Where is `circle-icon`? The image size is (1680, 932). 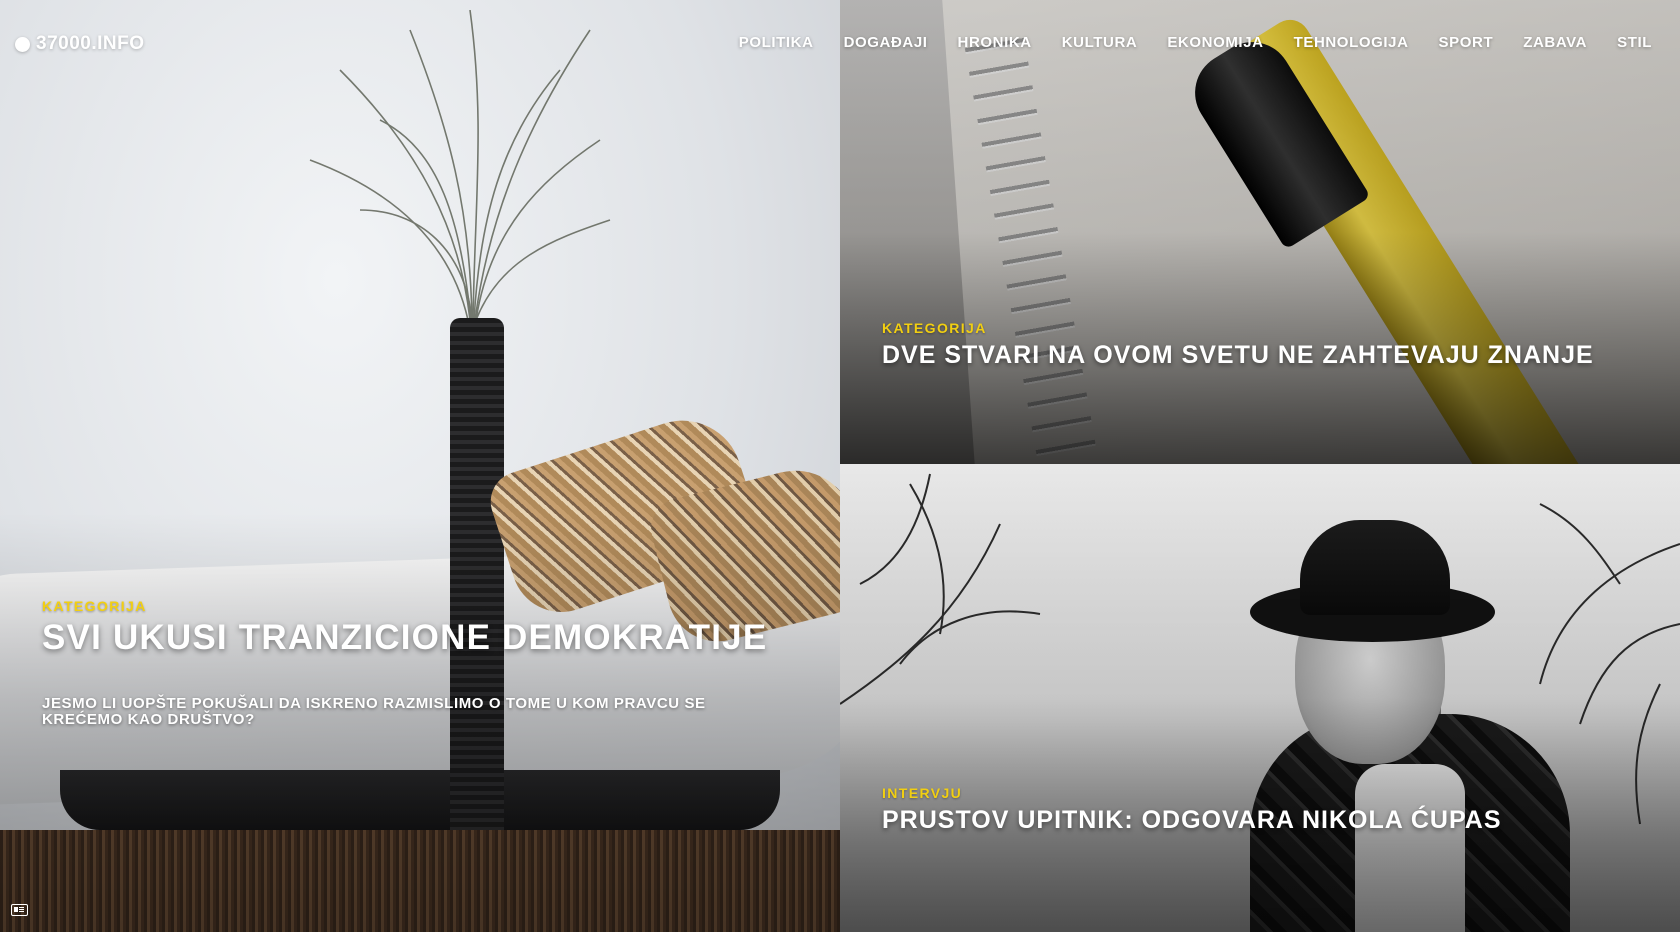 circle-icon is located at coordinates (22, 44).